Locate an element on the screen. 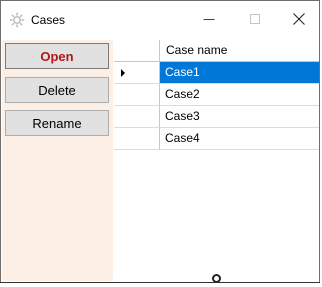 This screenshot has height=287, width=322. delete-button: Delete is located at coordinates (57, 90).